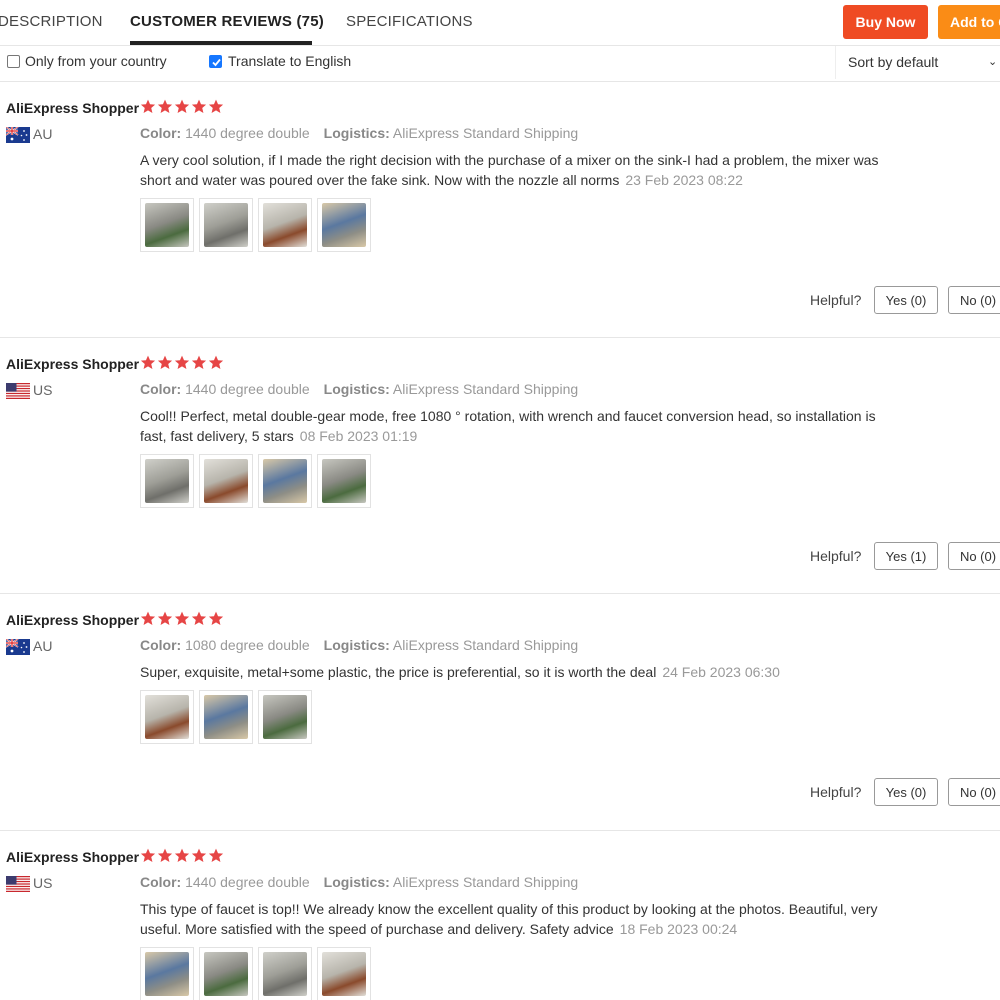 This screenshot has height=1000, width=1000. What do you see at coordinates (409, 21) in the screenshot?
I see `tab-specifications: SPECIFICATIONS` at bounding box center [409, 21].